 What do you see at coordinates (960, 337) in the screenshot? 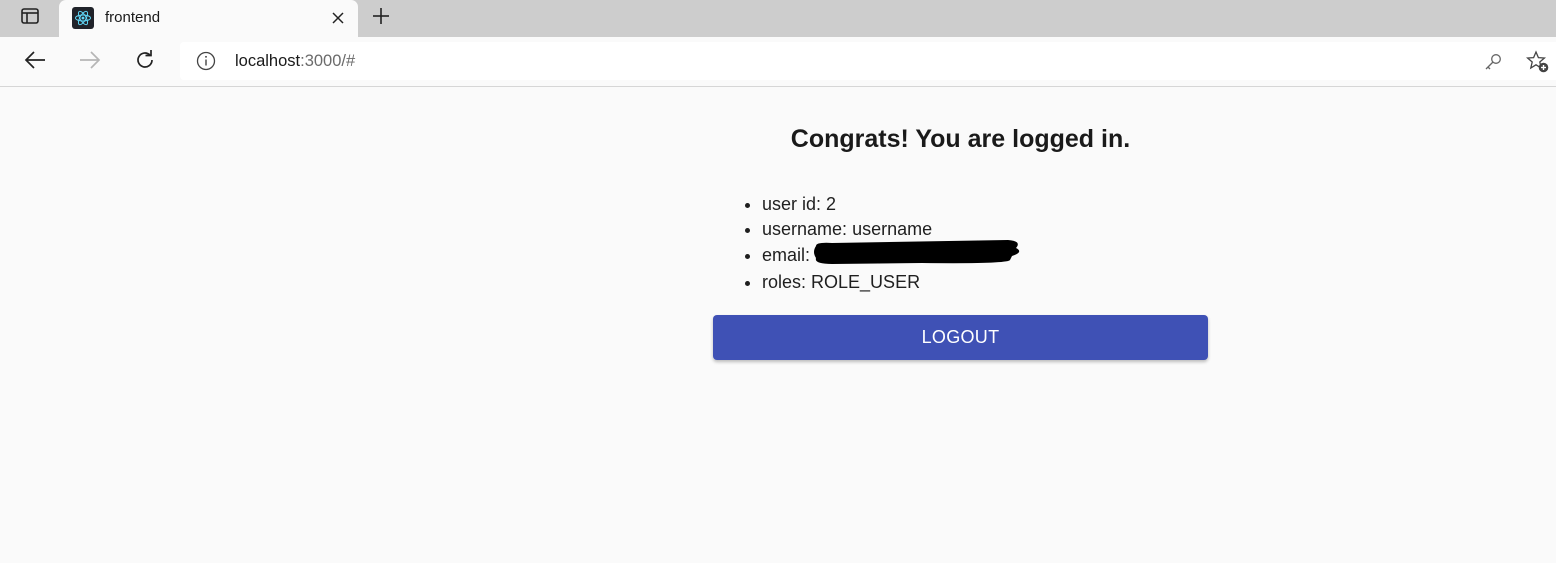
I see `logout-button: LOGOUT` at bounding box center [960, 337].